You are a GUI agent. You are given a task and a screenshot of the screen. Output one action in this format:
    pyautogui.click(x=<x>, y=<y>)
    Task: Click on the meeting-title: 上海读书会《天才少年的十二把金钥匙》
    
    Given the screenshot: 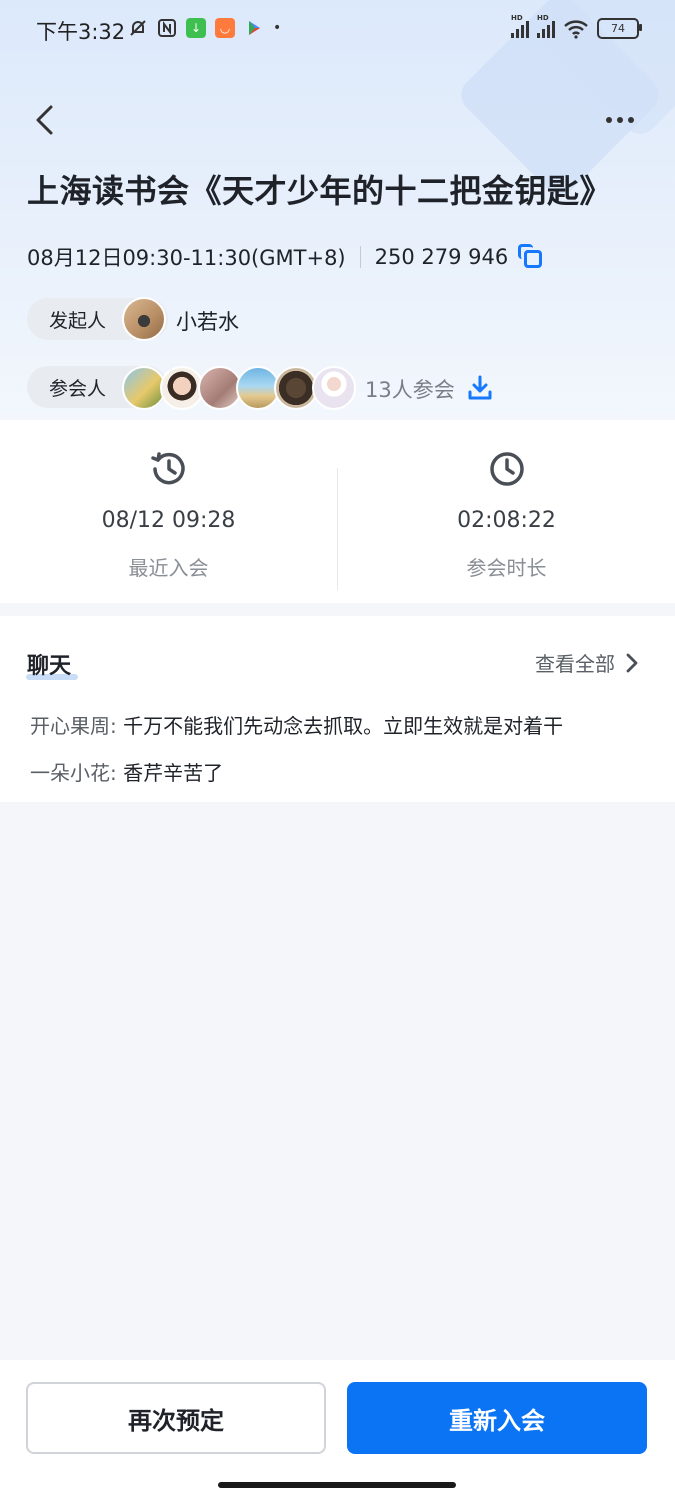 What is the action you would take?
    pyautogui.click(x=320, y=191)
    